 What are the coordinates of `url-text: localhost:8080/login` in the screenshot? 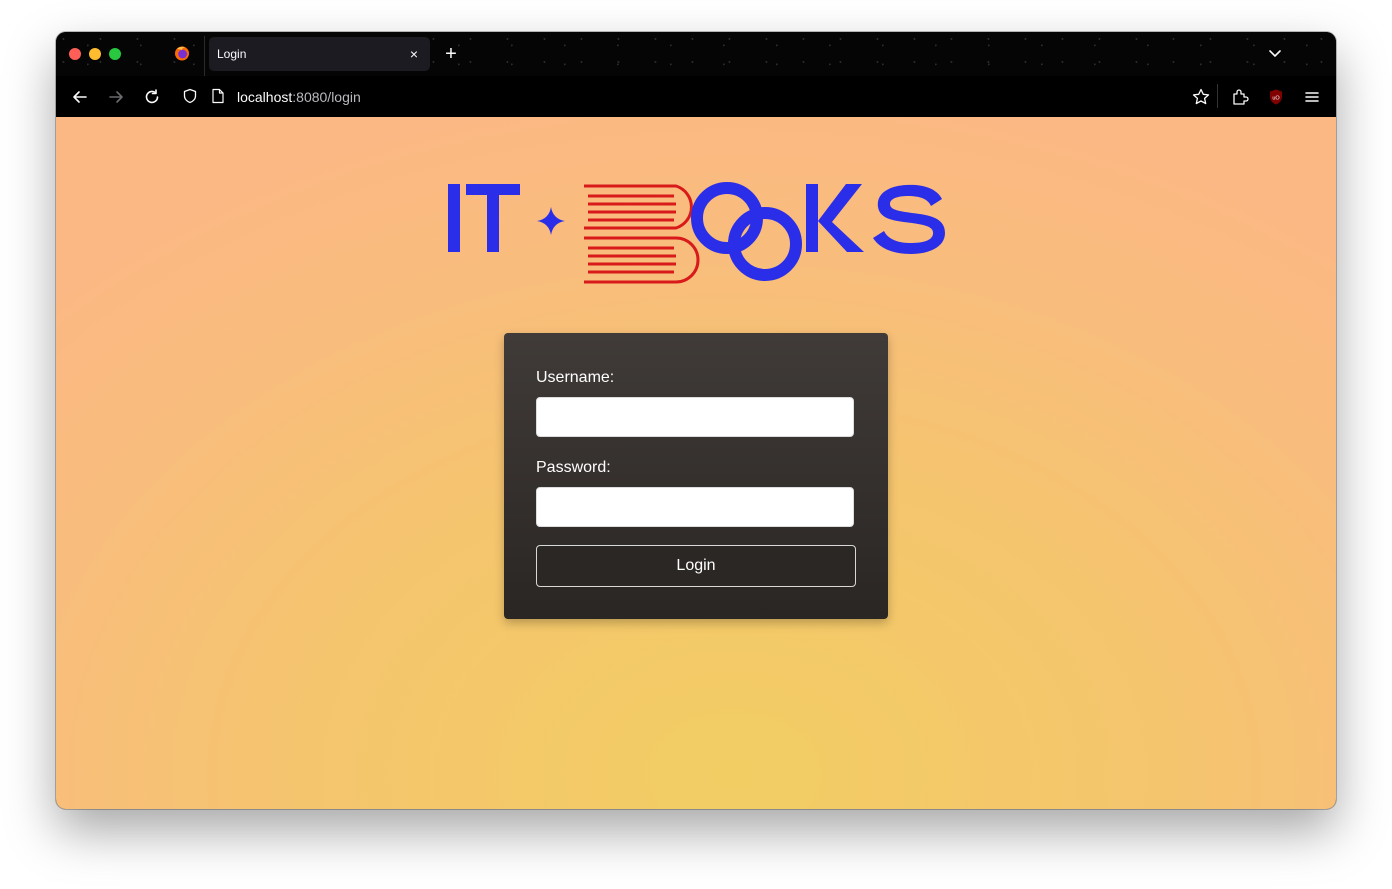 It's located at (299, 97).